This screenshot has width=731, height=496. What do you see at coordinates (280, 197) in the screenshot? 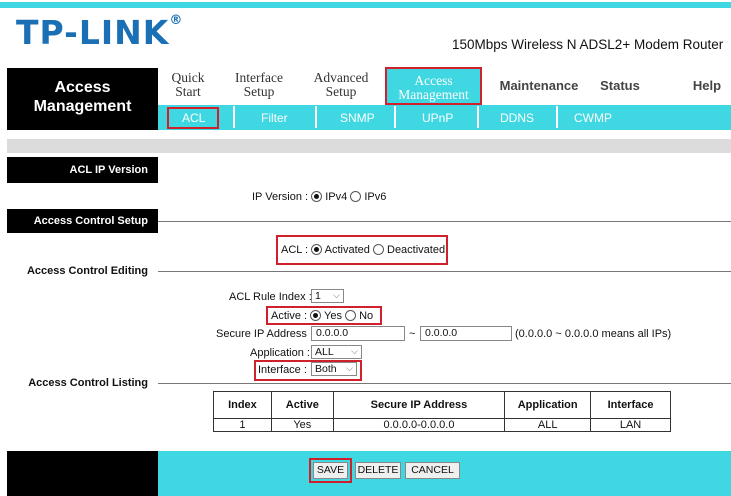
I see `ip-version-label: IP Version :` at bounding box center [280, 197].